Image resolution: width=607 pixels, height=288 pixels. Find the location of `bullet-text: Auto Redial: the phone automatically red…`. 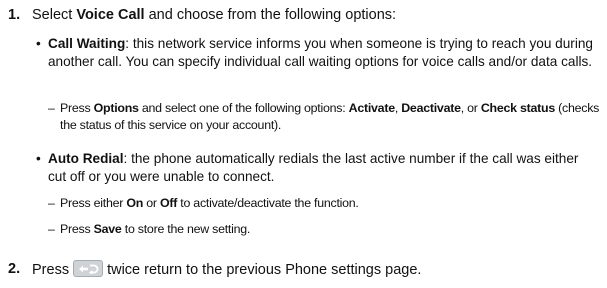

bullet-text: Auto Redial: the phone automatically red… is located at coordinates (313, 167).